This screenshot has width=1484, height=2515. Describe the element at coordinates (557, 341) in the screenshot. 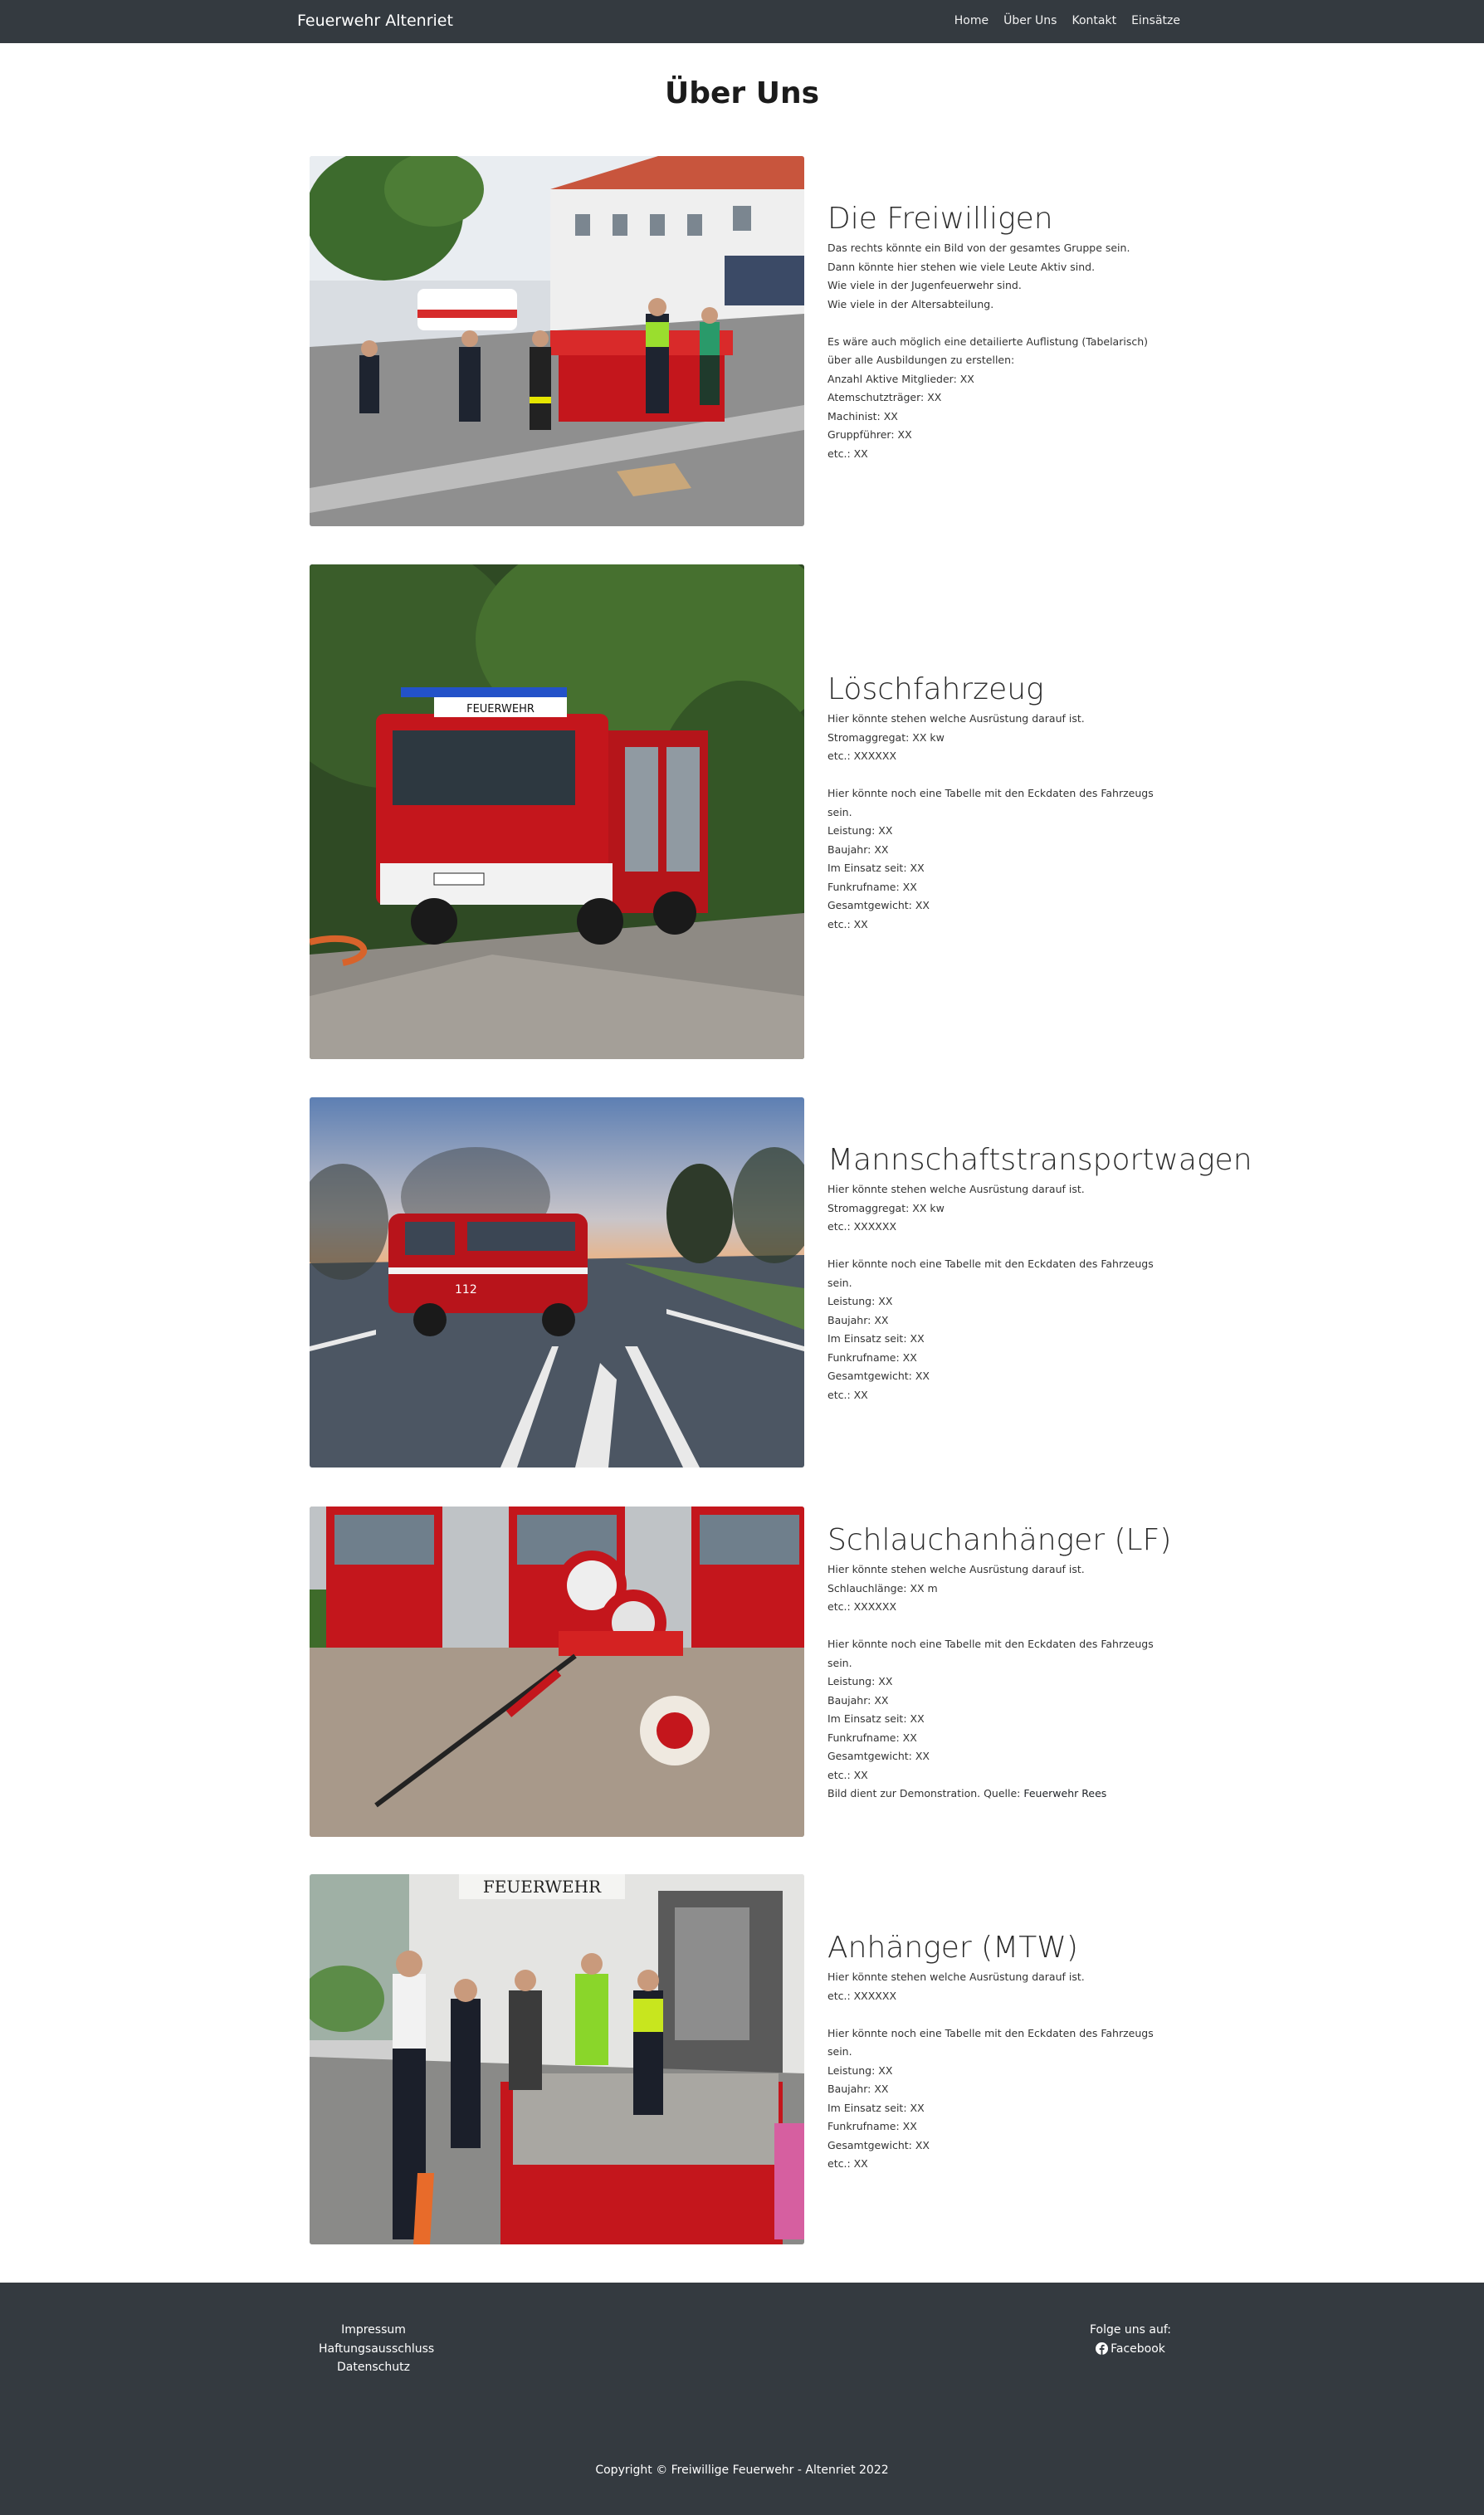

I see `group-photo` at that location.